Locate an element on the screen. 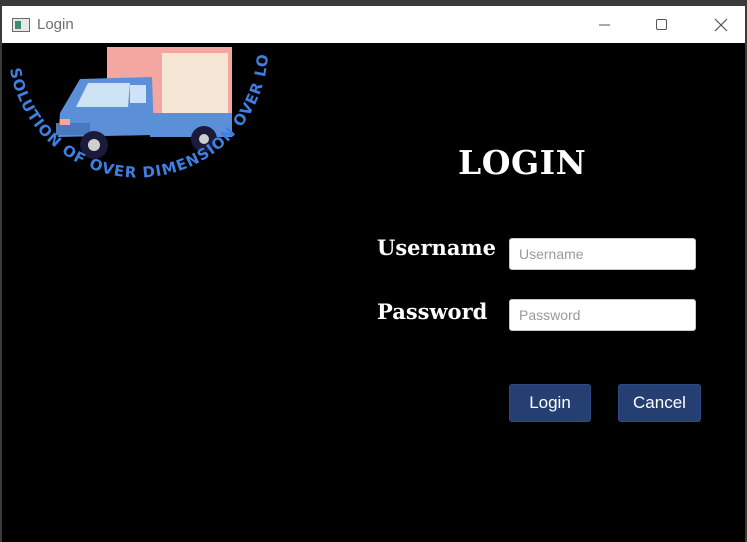 Image resolution: width=747 pixels, height=542 pixels. minimize-icon is located at coordinates (604, 24).